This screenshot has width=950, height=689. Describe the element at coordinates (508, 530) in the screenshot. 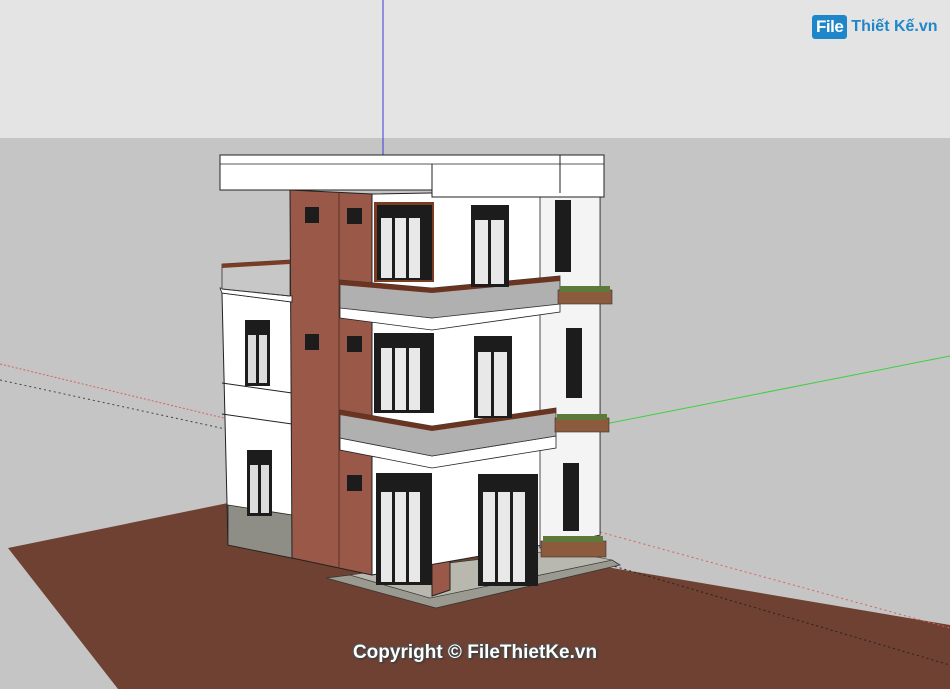

I see `door-front-level-1-right` at that location.